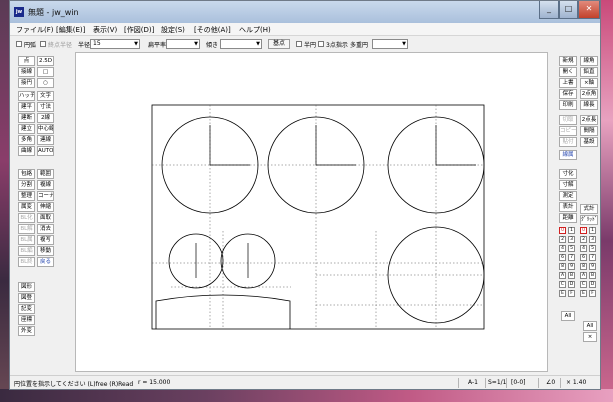 Image resolution: width=613 pixels, height=402 pixels. I want to click on tool-button: コーナー, so click(45, 196).